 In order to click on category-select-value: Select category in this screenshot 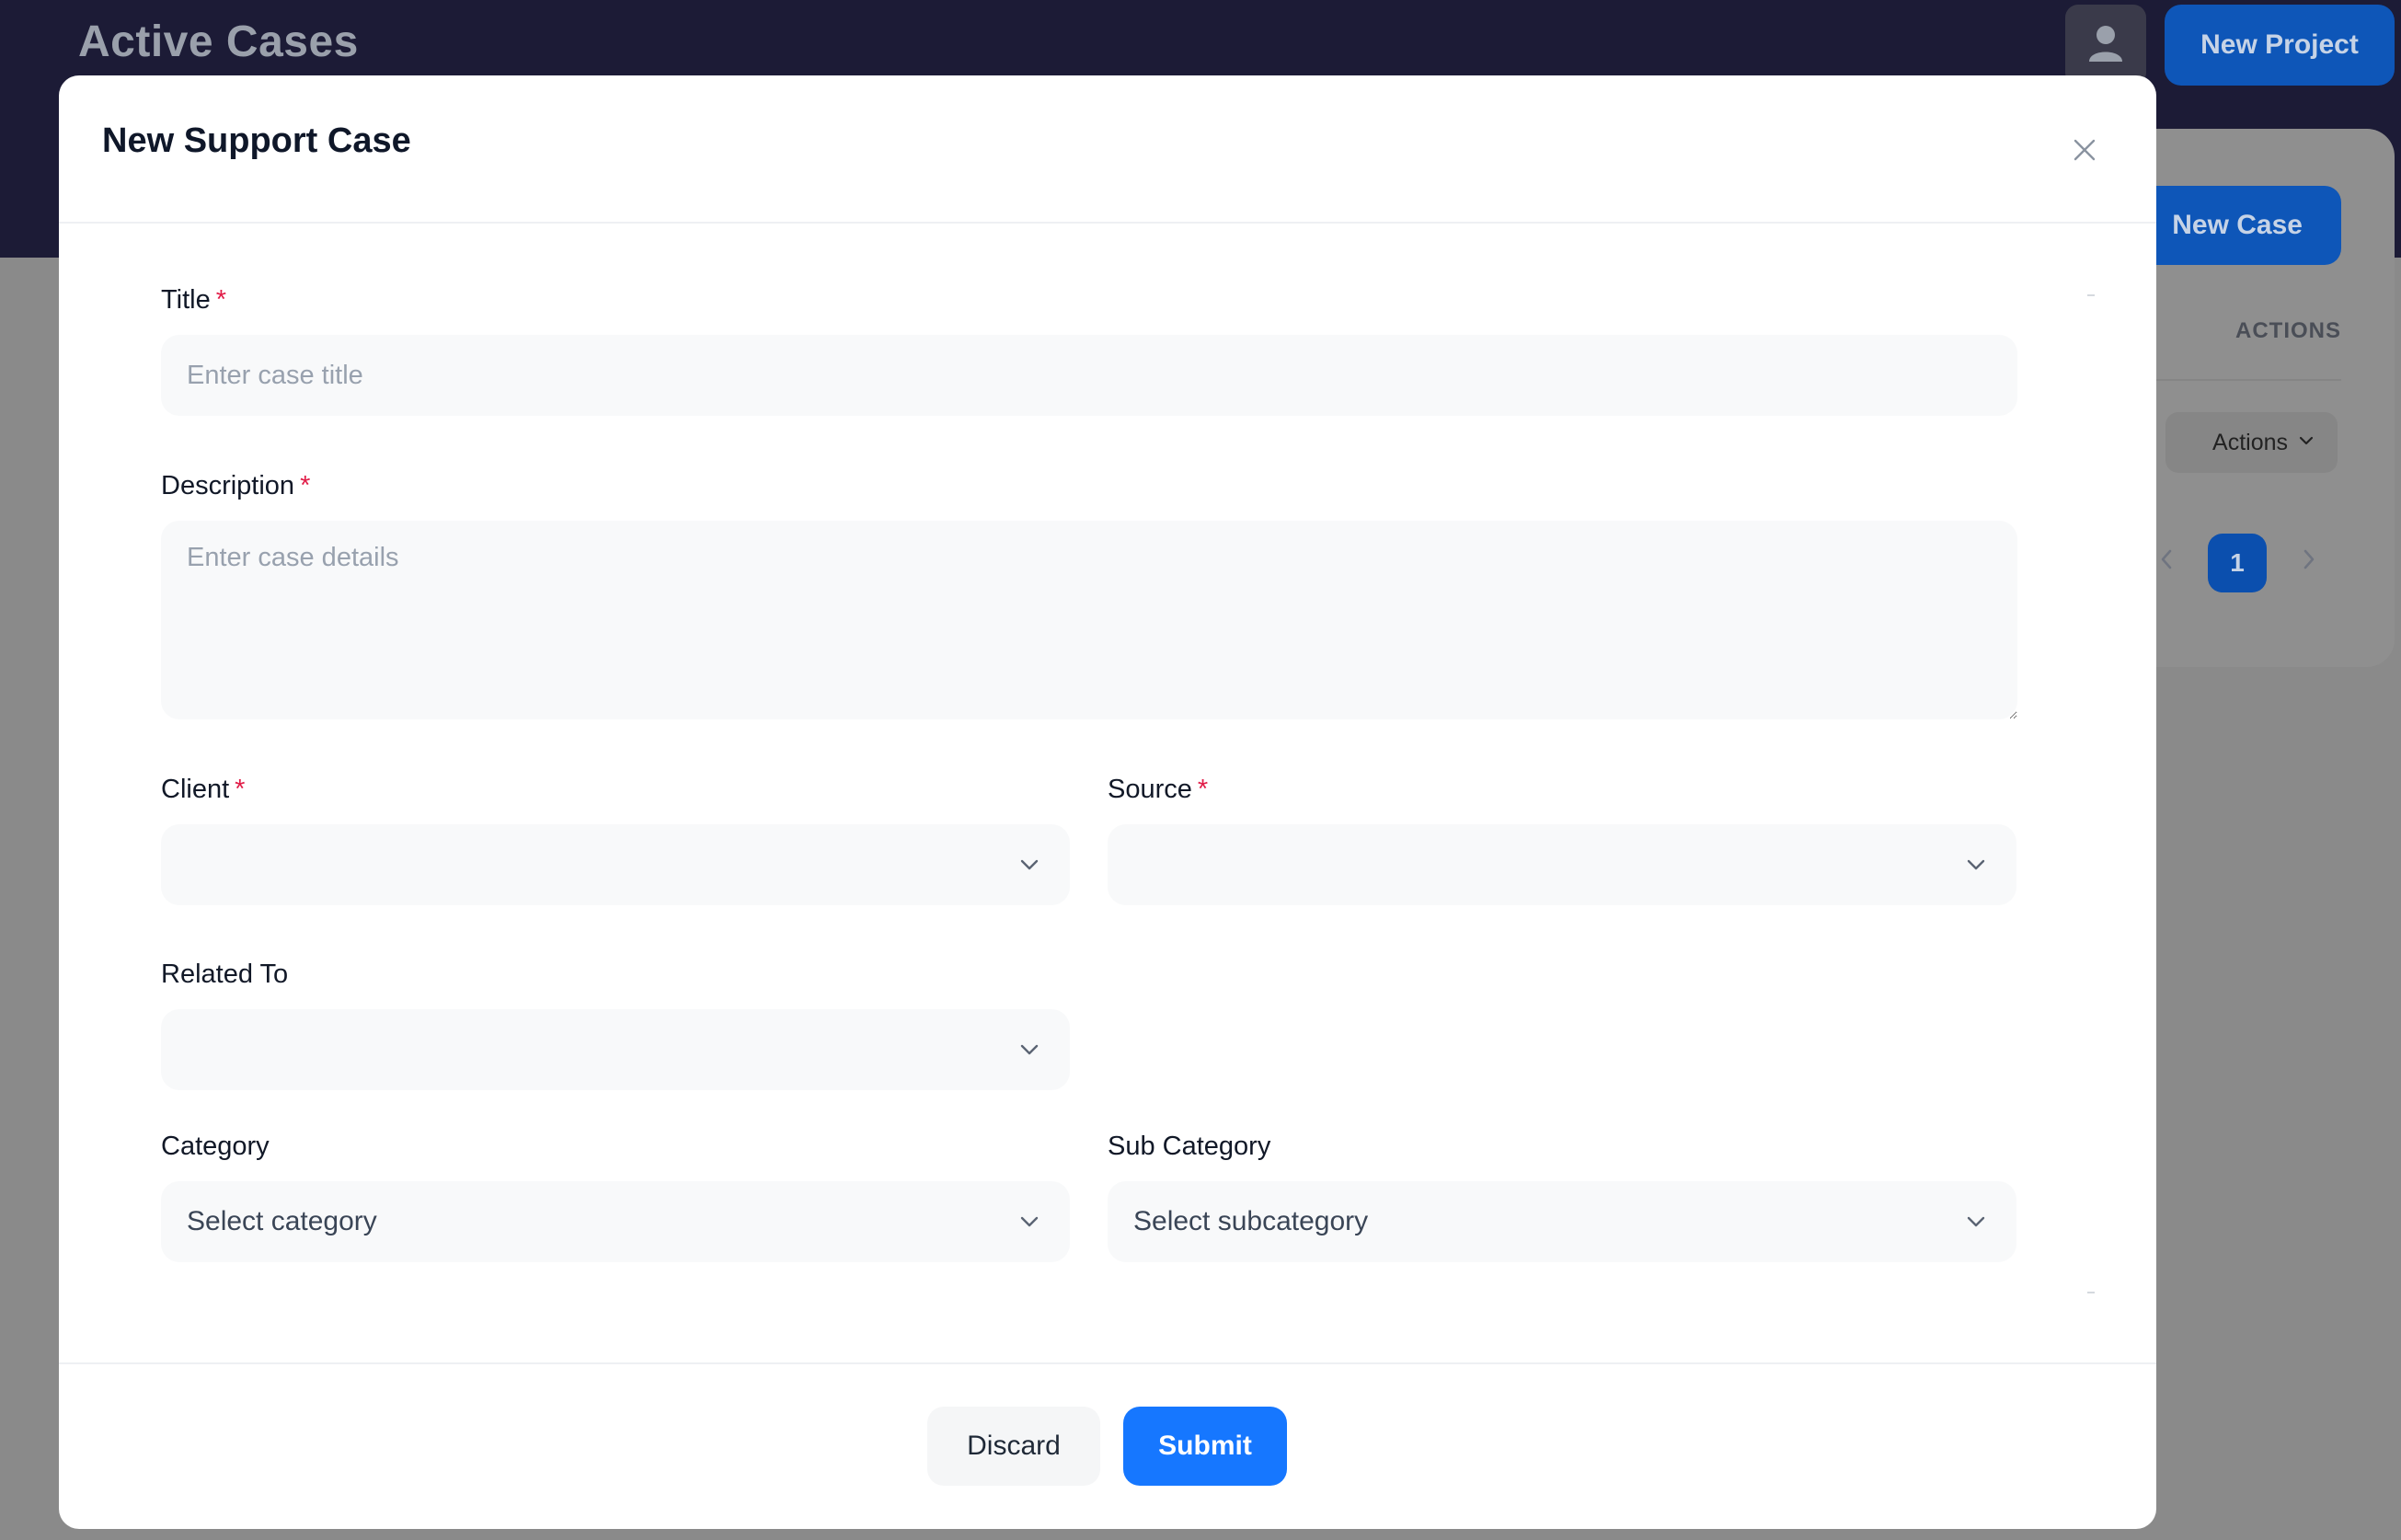, I will do `click(282, 1221)`.